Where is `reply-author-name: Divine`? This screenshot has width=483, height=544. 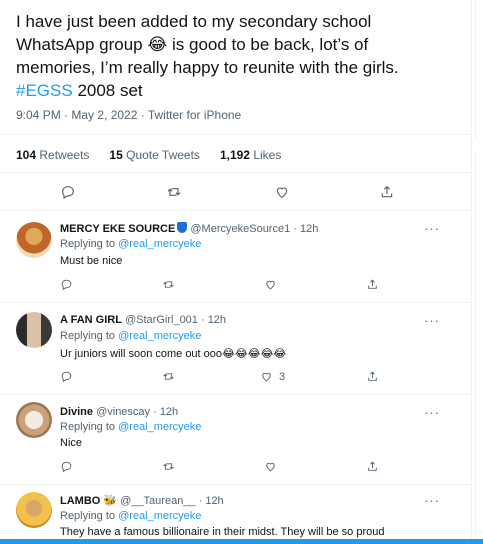
reply-author-name: Divine is located at coordinates (76, 412).